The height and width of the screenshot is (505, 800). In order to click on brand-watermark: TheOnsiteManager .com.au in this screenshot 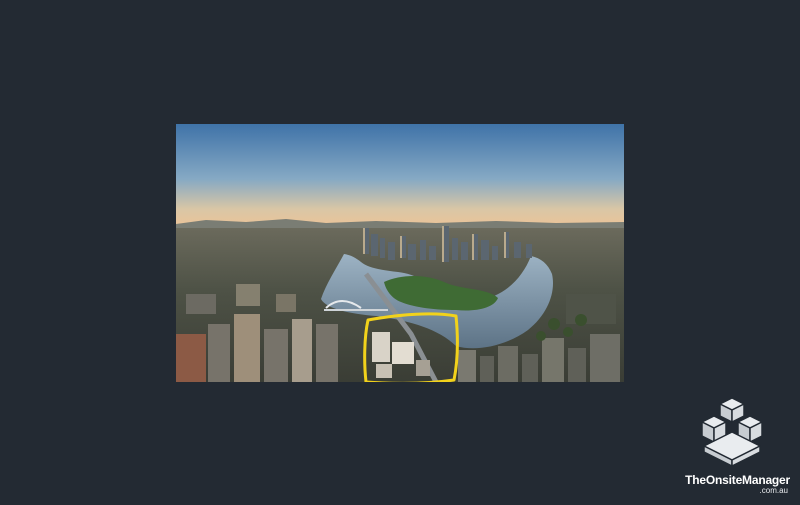, I will do `click(731, 446)`.